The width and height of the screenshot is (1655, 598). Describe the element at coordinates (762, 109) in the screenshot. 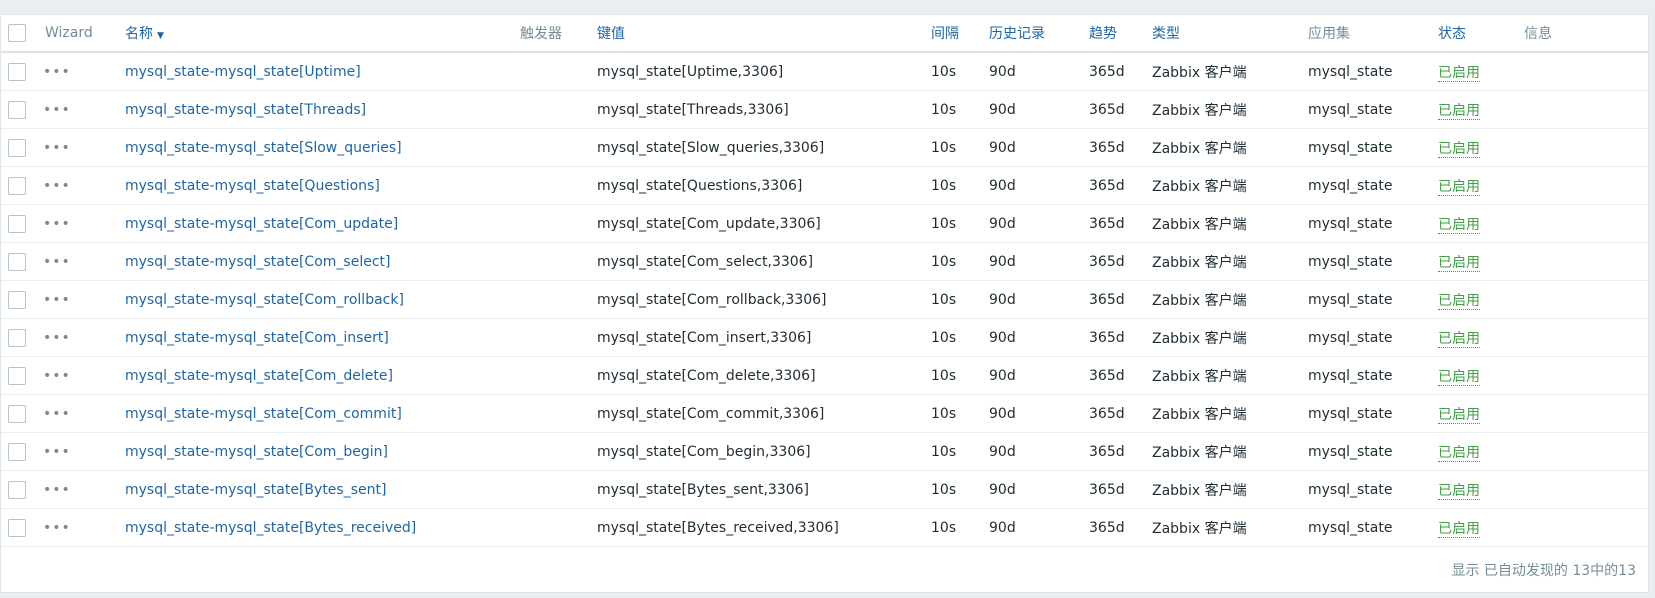

I see `row-key-cell: mysql_state[Threads,3306]` at that location.